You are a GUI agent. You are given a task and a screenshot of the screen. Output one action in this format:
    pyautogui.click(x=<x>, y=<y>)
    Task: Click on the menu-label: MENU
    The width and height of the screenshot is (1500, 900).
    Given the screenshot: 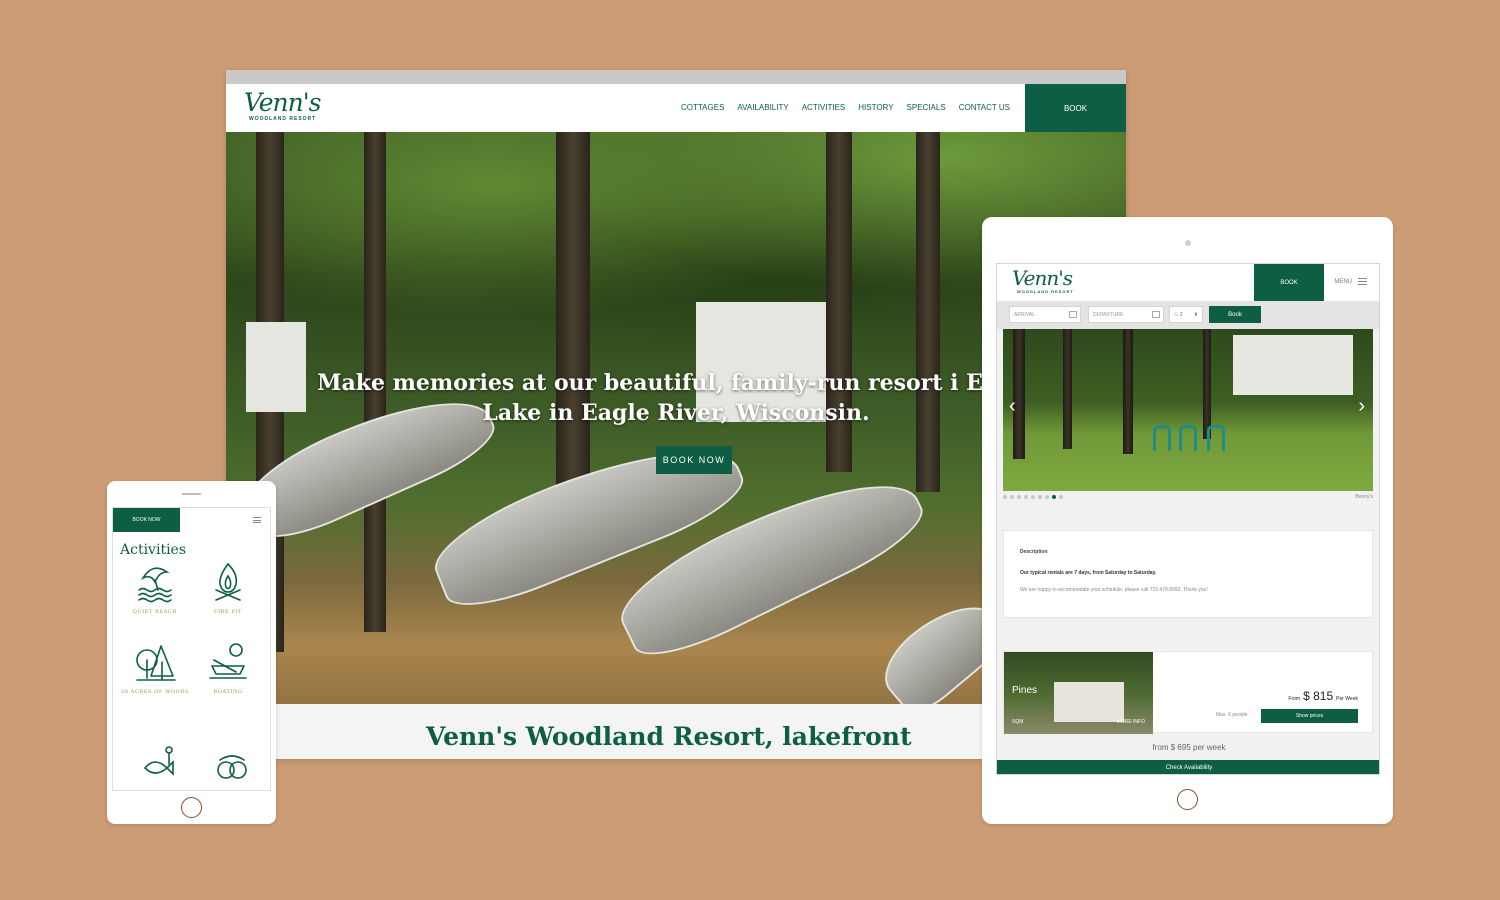 What is the action you would take?
    pyautogui.click(x=1343, y=281)
    